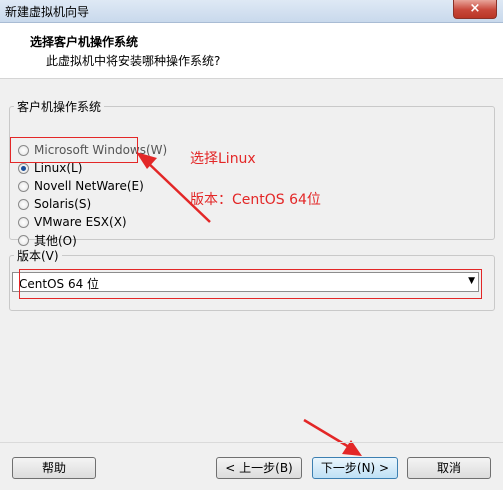 Image resolution: width=503 pixels, height=490 pixels. What do you see at coordinates (332, 437) in the screenshot?
I see `arrow-to-next` at bounding box center [332, 437].